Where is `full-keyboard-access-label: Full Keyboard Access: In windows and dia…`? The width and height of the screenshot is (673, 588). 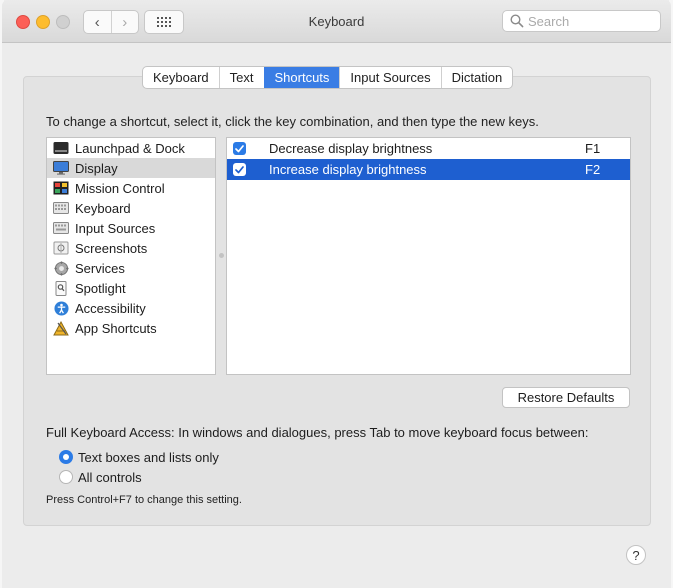 full-keyboard-access-label: Full Keyboard Access: In windows and dia… is located at coordinates (317, 432).